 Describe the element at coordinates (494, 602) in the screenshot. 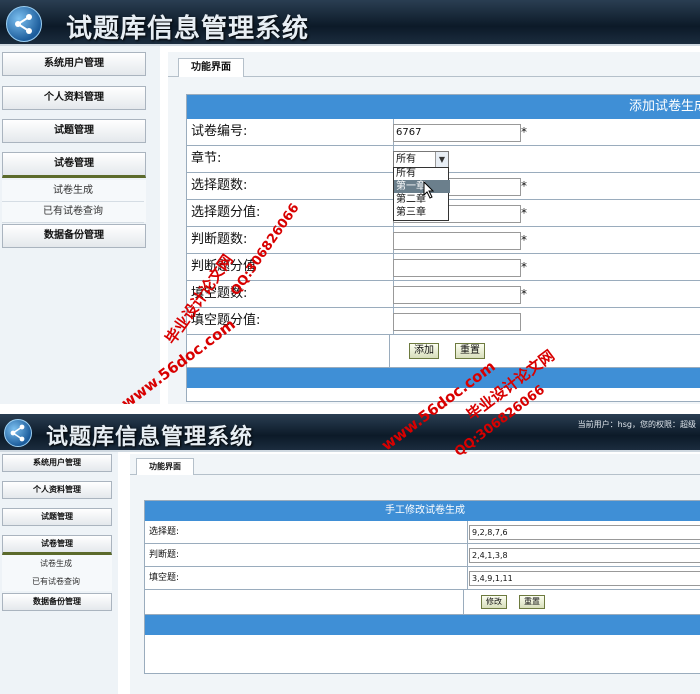

I see `modify-button: 修改` at that location.